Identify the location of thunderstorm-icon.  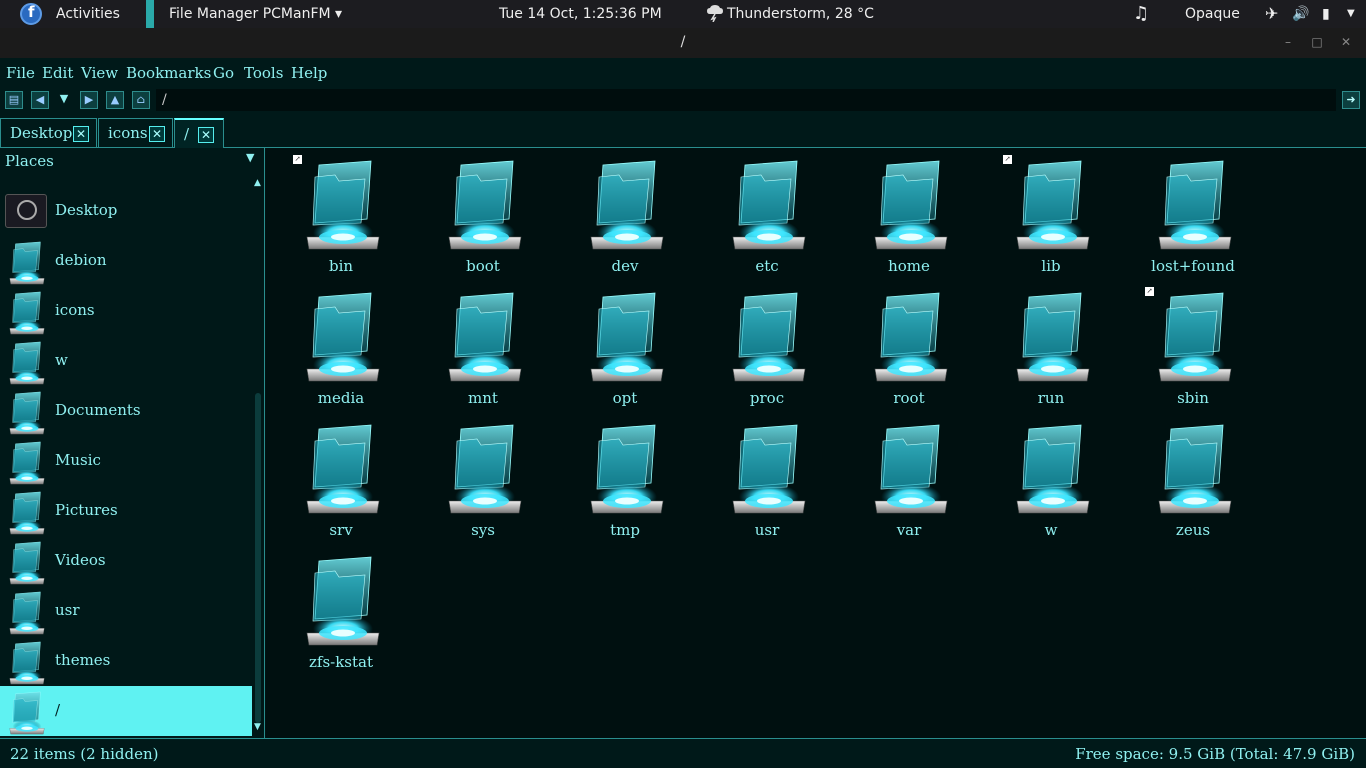
(715, 13).